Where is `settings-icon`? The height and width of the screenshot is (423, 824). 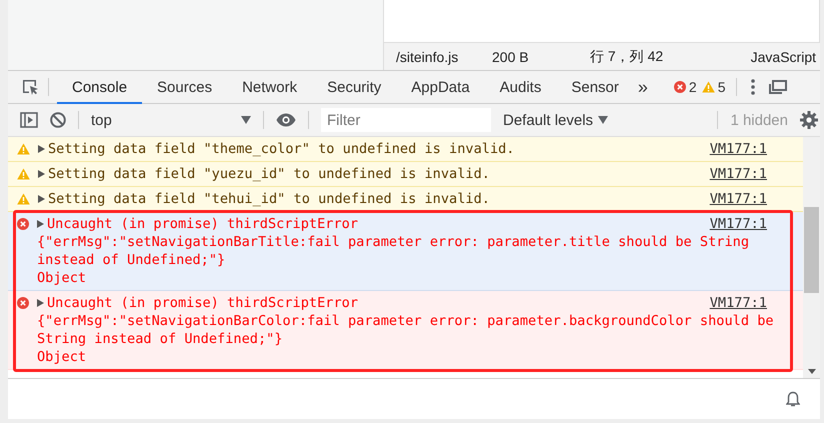
settings-icon is located at coordinates (809, 120).